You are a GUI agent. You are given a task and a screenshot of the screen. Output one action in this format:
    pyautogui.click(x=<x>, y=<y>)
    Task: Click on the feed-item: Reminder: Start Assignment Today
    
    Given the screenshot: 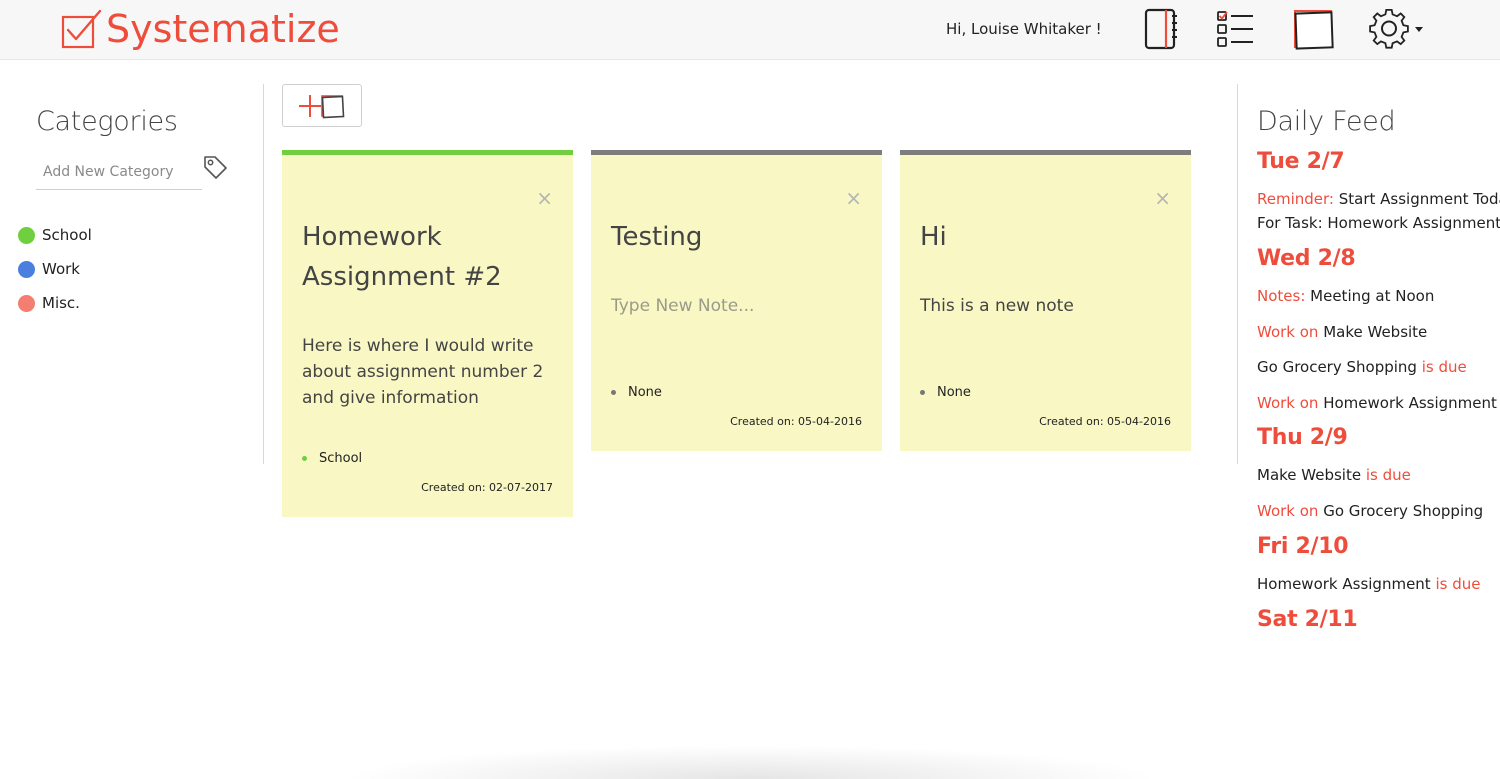 What is the action you would take?
    pyautogui.click(x=1378, y=199)
    